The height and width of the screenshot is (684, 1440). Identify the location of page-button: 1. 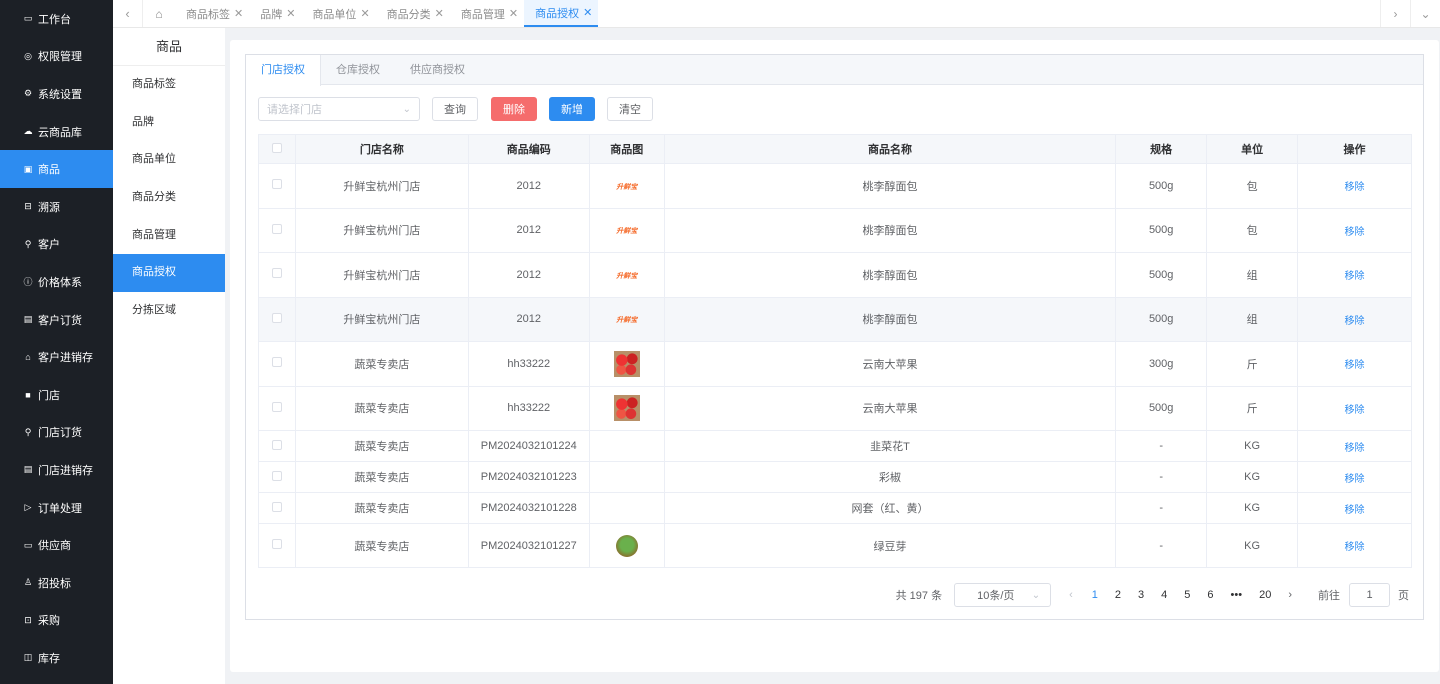
(1095, 595).